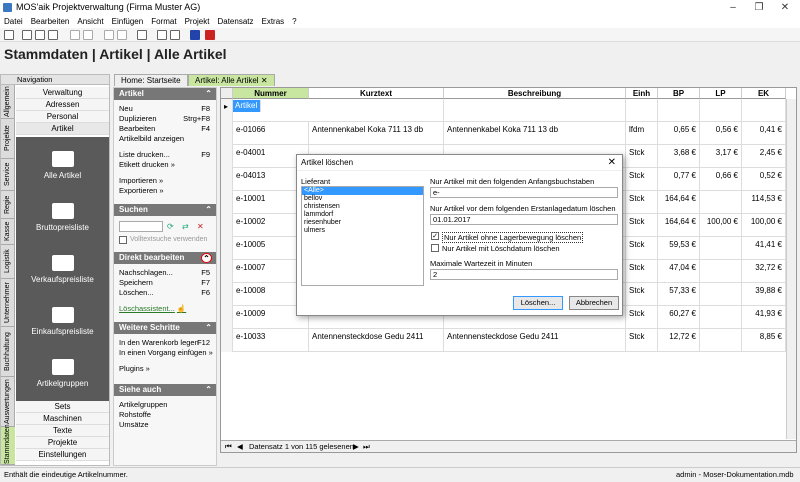  Describe the element at coordinates (227, 110) in the screenshot. I see `row-selector: ▸` at that location.